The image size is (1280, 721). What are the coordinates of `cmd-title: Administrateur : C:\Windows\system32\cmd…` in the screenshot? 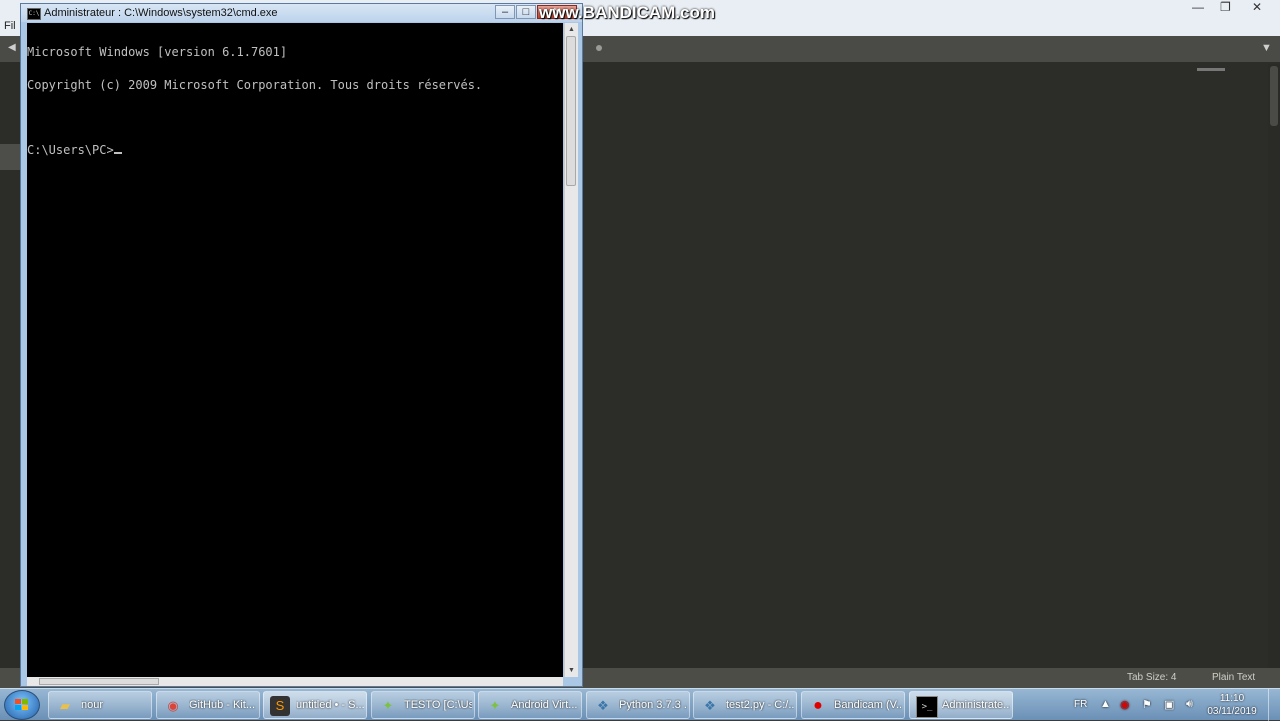 It's located at (161, 13).